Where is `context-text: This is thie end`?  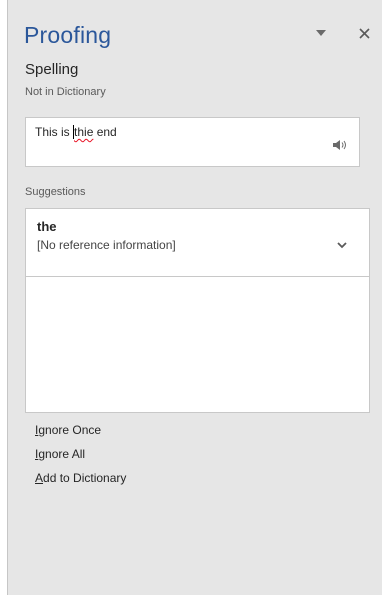 context-text: This is thie end is located at coordinates (76, 132).